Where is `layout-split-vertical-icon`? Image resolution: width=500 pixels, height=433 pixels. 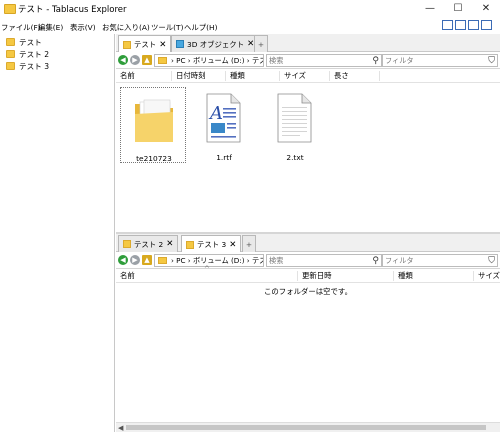
layout-split-vertical-icon is located at coordinates (473, 25).